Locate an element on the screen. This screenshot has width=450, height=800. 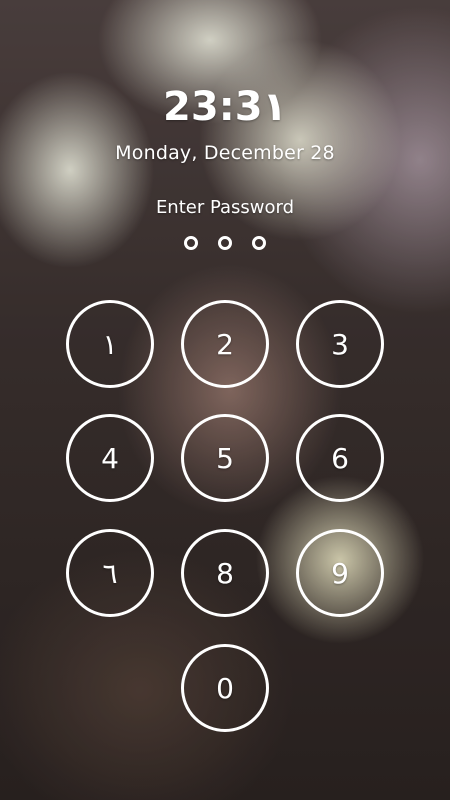
keypad-key-2: 2 is located at coordinates (225, 344).